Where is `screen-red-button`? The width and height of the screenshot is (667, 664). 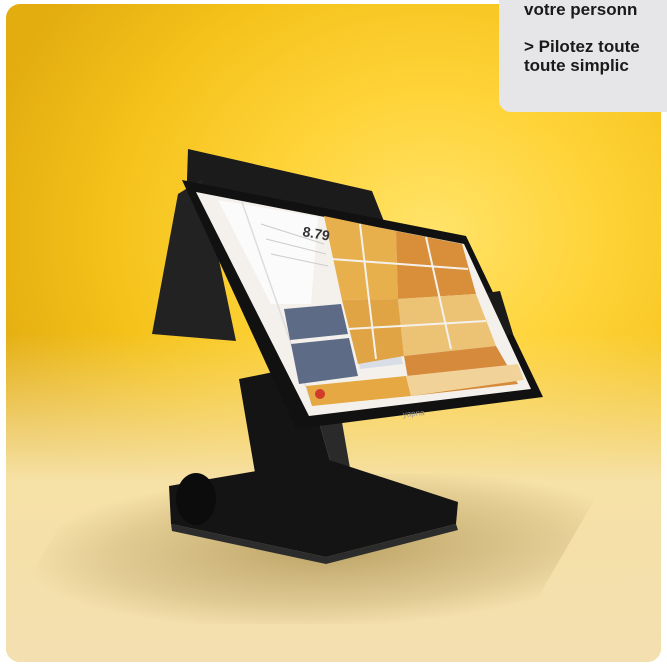 screen-red-button is located at coordinates (320, 394).